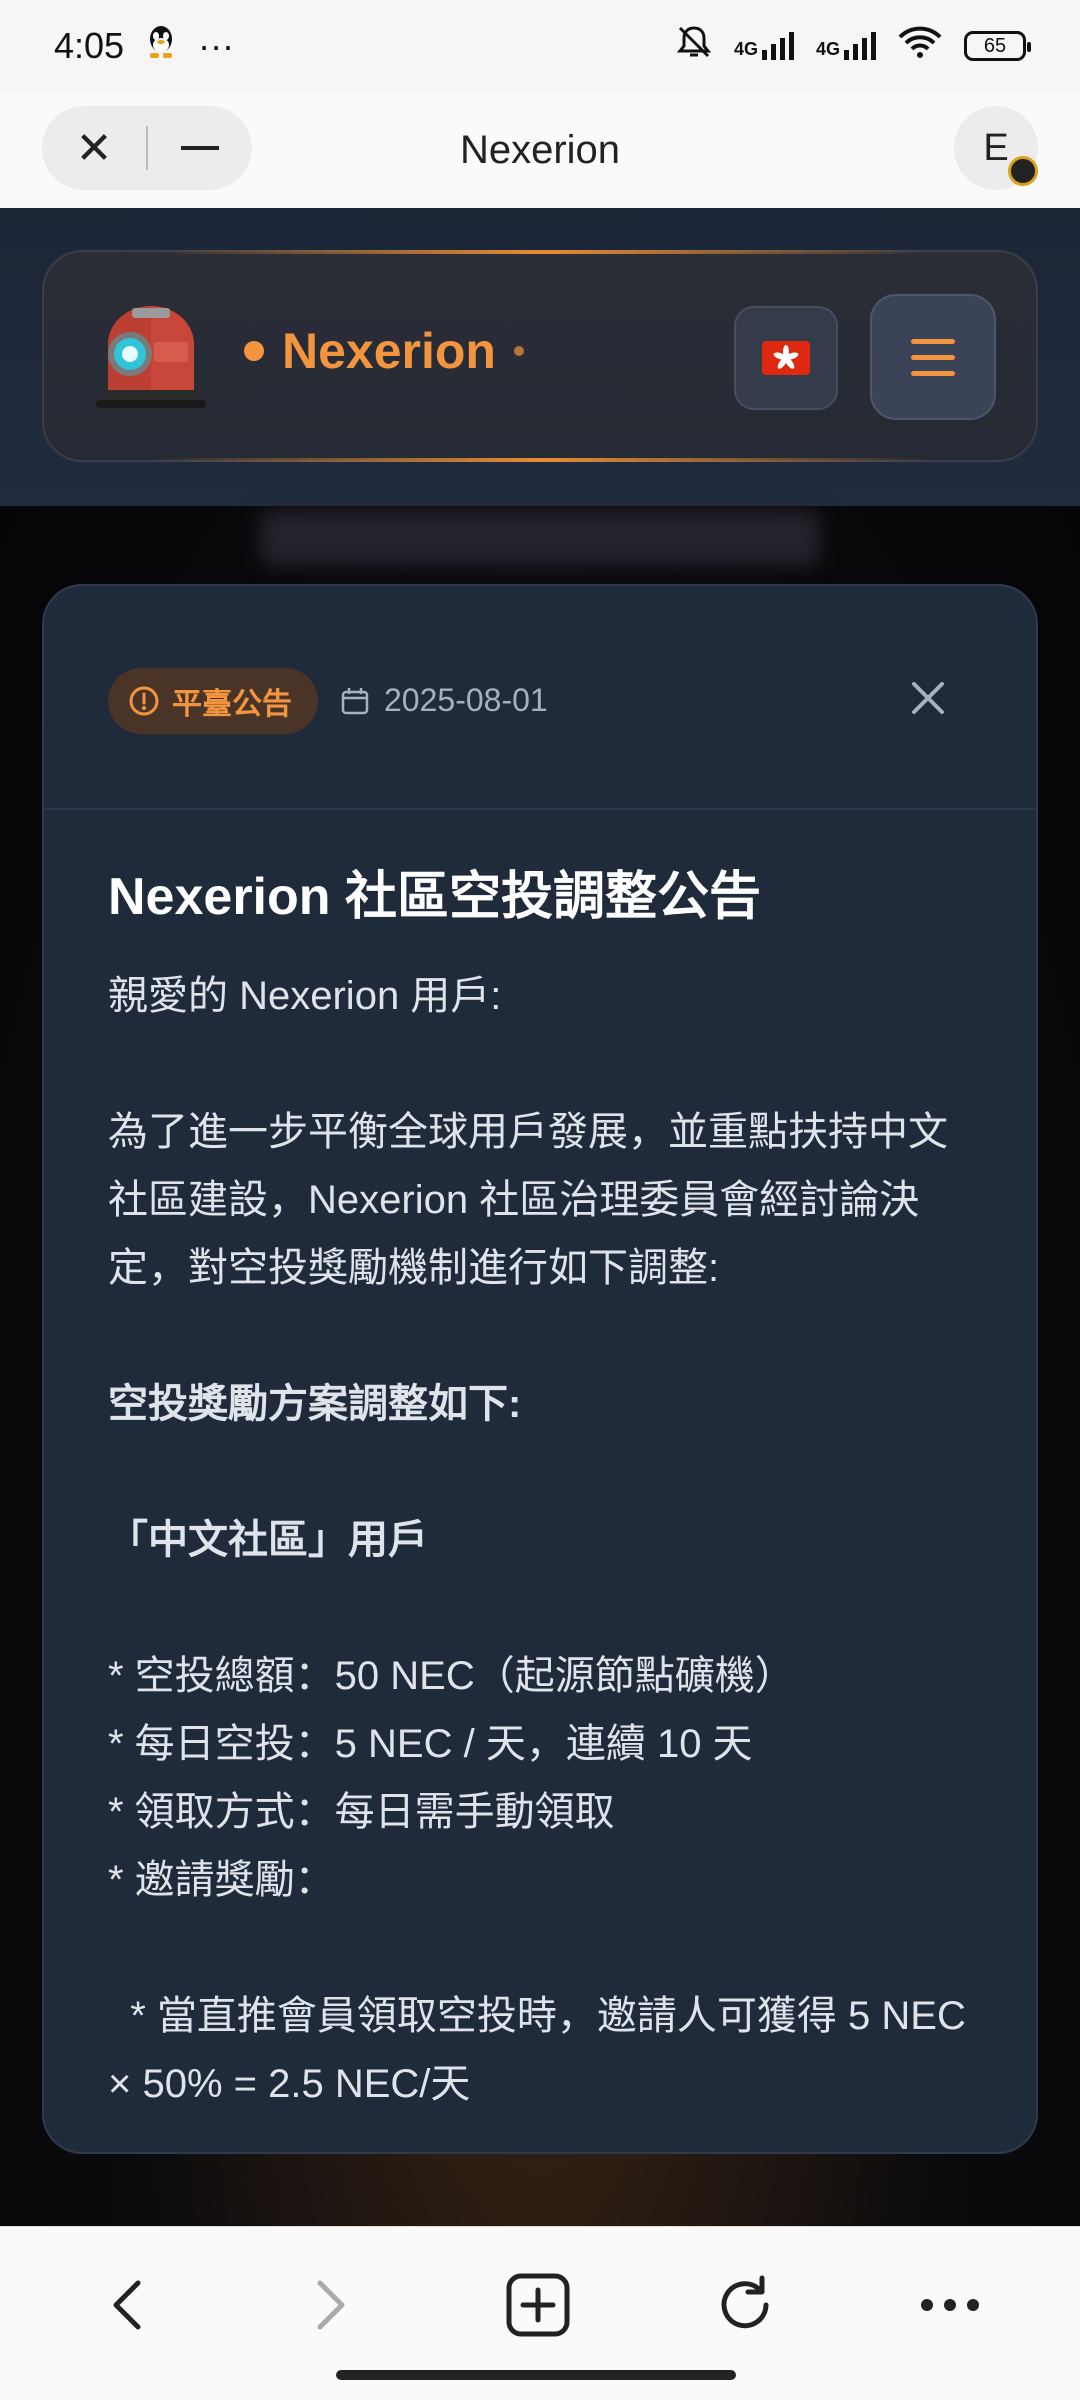 This screenshot has width=1080, height=2400. Describe the element at coordinates (161, 46) in the screenshot. I see `qq-icon` at that location.